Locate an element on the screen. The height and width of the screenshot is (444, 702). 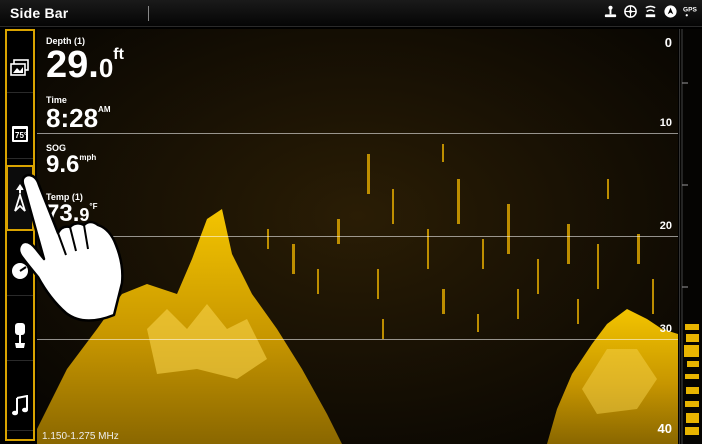
temperature-text: 75° is located at coordinates (21, 135).